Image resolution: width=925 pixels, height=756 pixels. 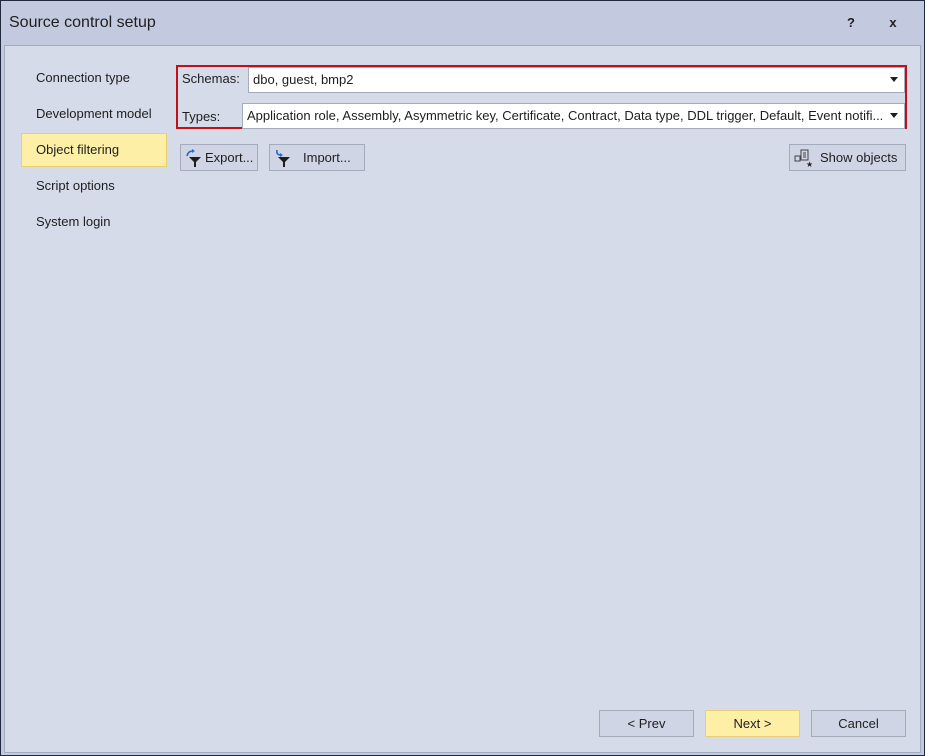 I want to click on import-filter-icon, so click(x=283, y=158).